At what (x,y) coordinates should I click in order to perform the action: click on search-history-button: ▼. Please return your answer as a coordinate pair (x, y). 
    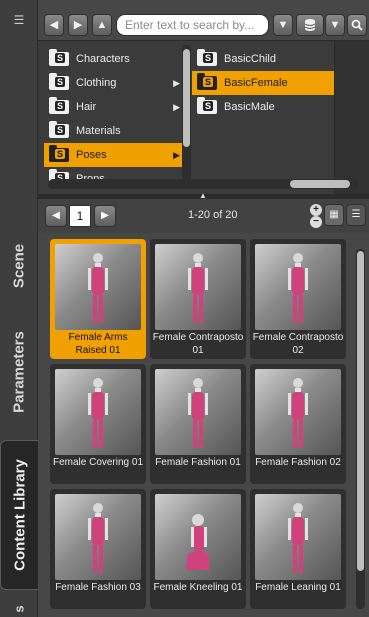
    Looking at the image, I should click on (283, 25).